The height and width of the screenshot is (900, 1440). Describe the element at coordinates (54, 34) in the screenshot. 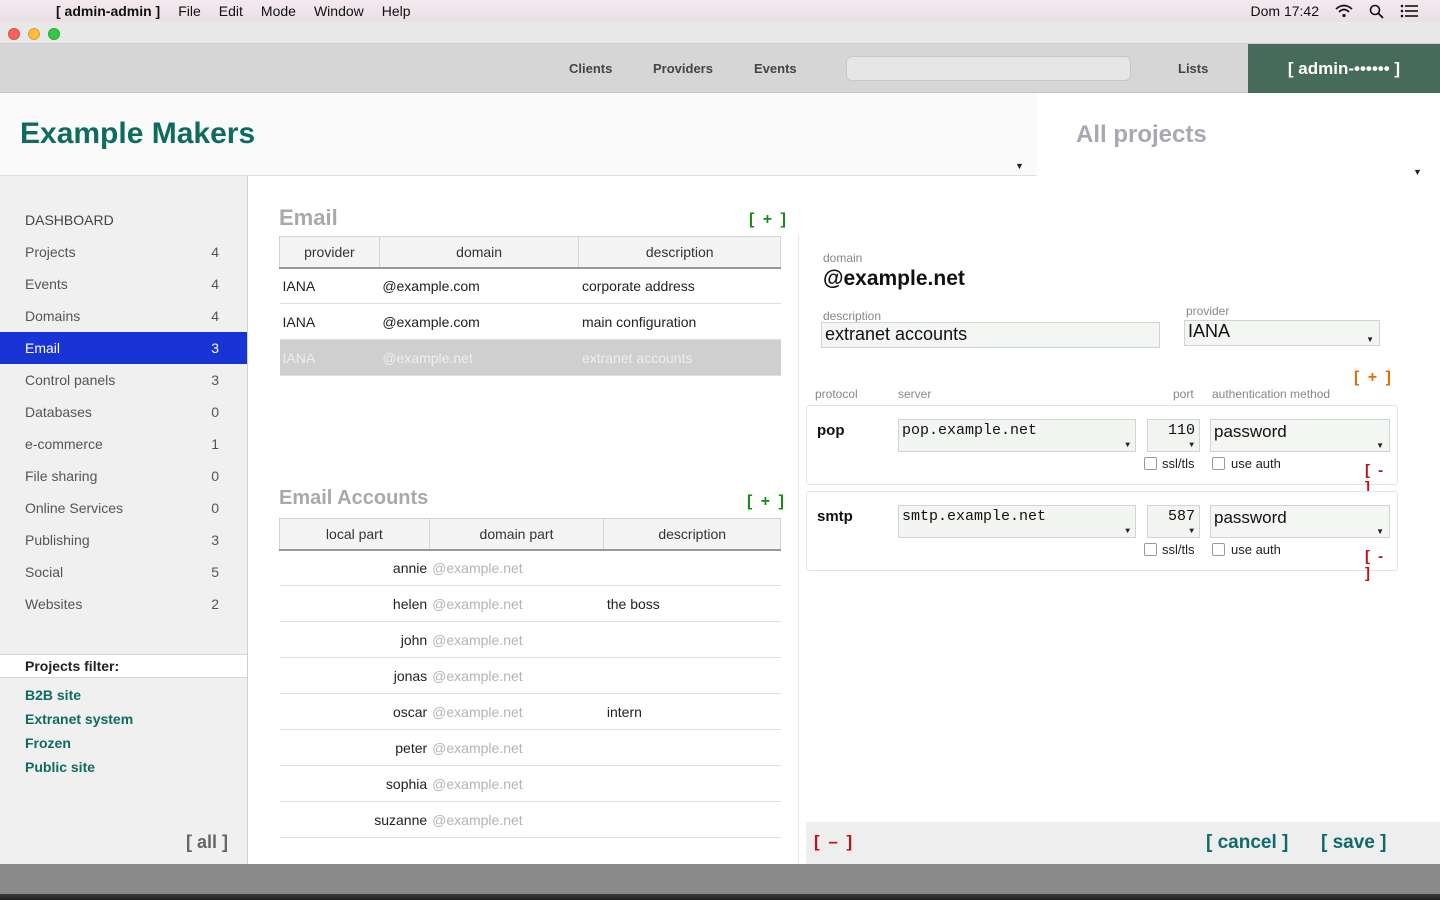

I see `zoom-window-button` at that location.